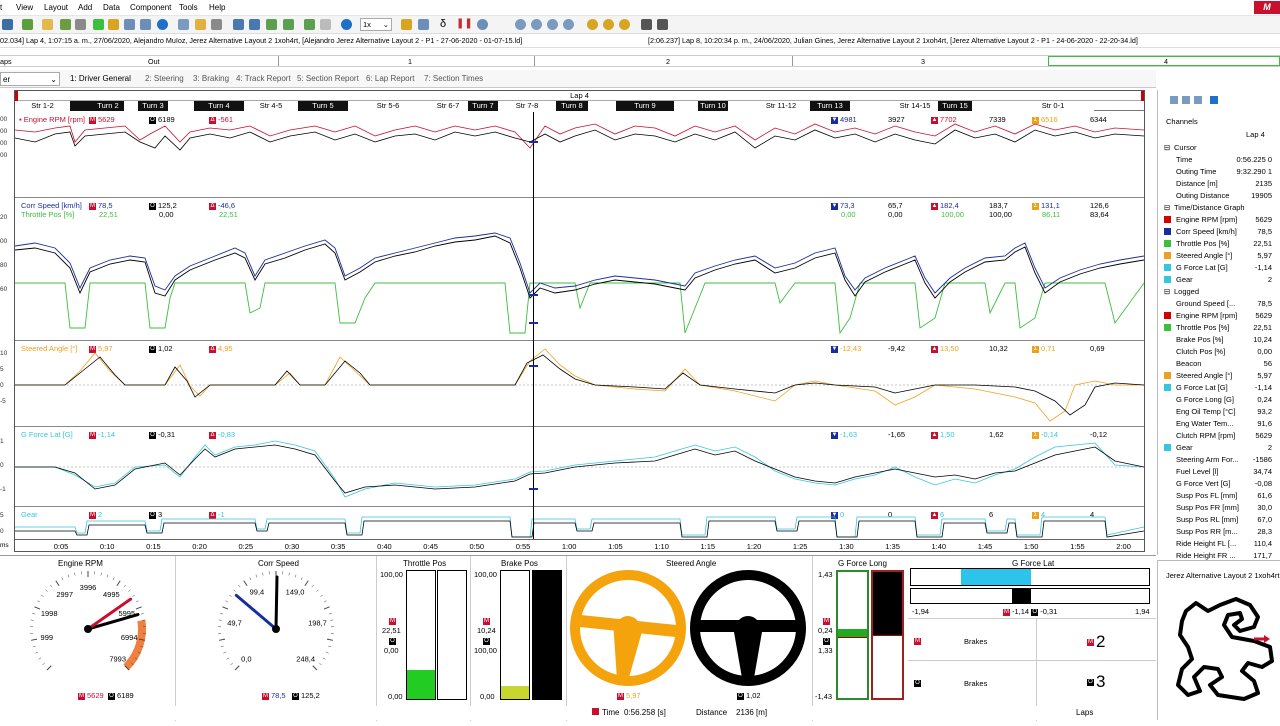 The width and height of the screenshot is (1280, 726). I want to click on playback-speed-select: 1x⌄, so click(376, 24).